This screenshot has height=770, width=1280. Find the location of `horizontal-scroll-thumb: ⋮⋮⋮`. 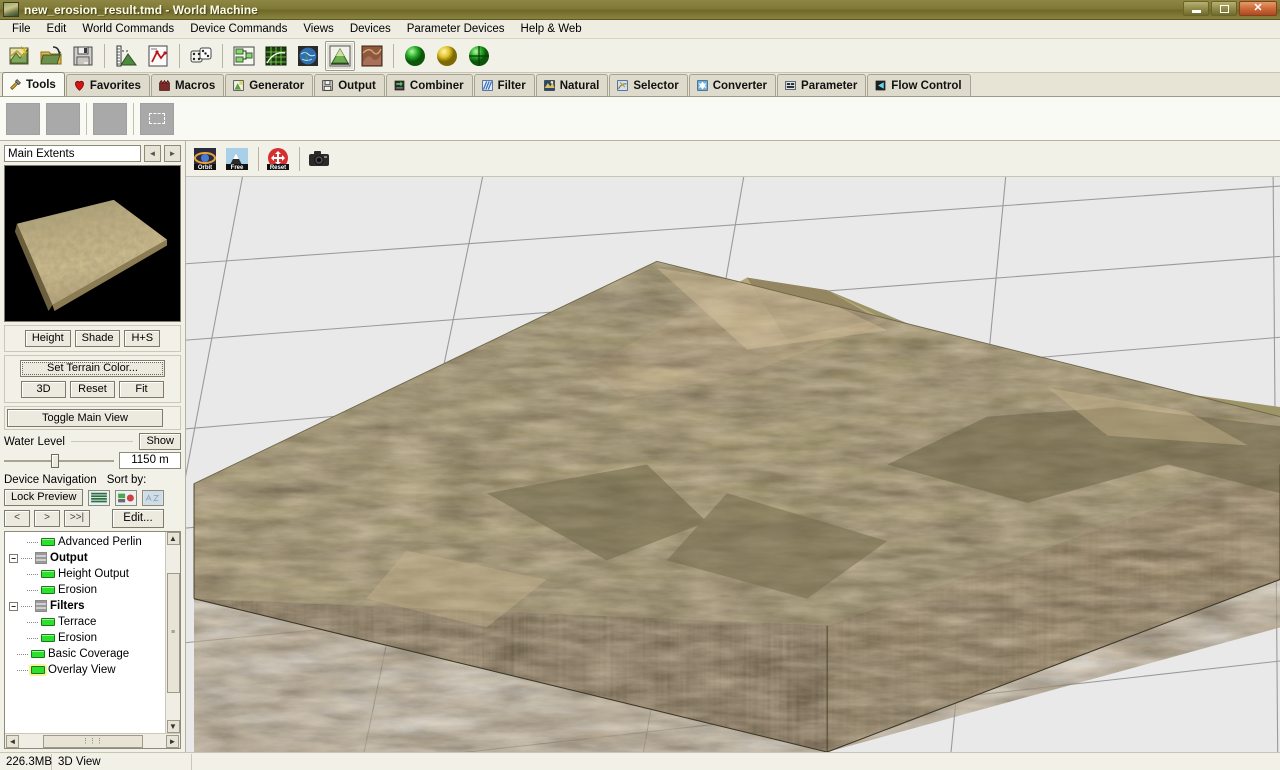

horizontal-scroll-thumb: ⋮⋮⋮ is located at coordinates (92, 741).